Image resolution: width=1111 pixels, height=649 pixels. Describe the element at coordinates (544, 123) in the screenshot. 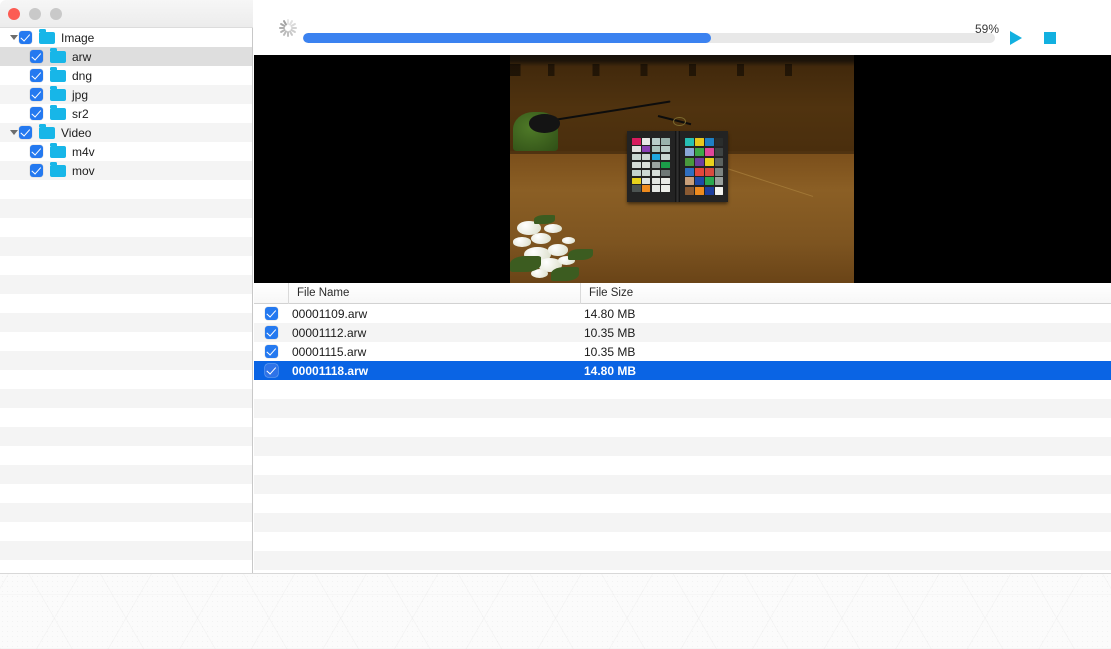

I see `preview-mic-head` at that location.